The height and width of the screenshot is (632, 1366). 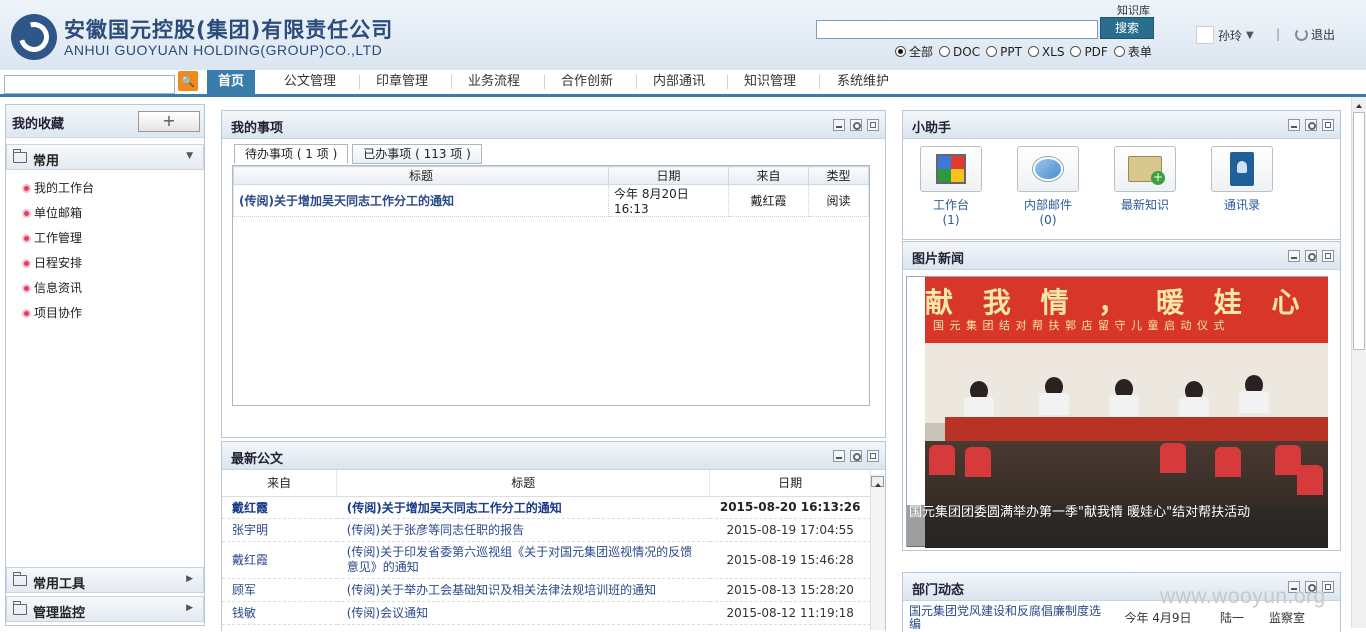 What do you see at coordinates (291, 154) in the screenshot?
I see `tab-pending: 待办事项 ( 1 项 )` at bounding box center [291, 154].